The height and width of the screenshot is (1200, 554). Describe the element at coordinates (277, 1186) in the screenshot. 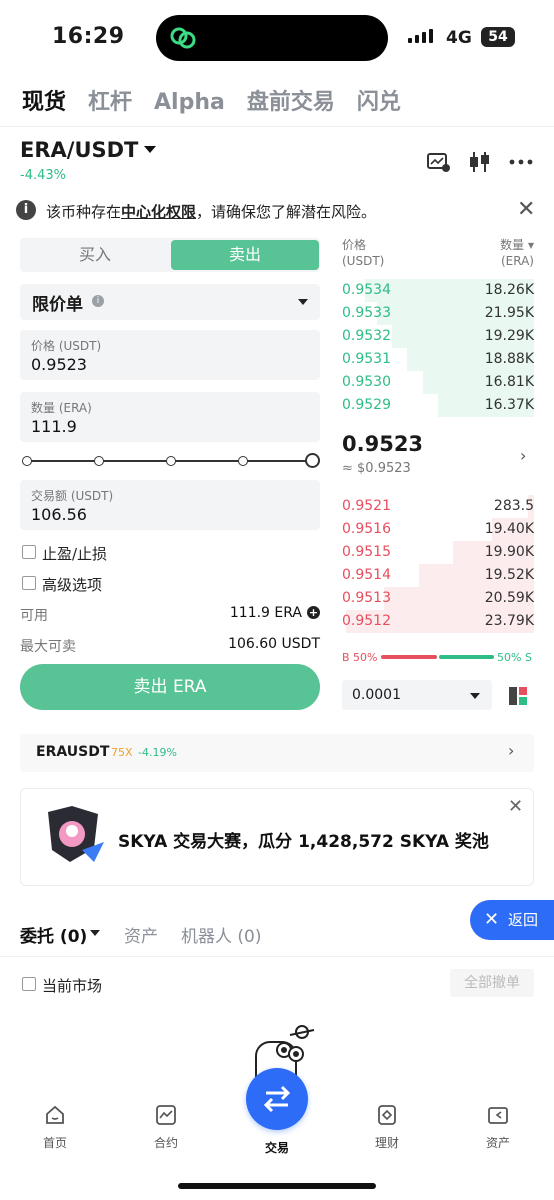

I see `home-indicator` at that location.